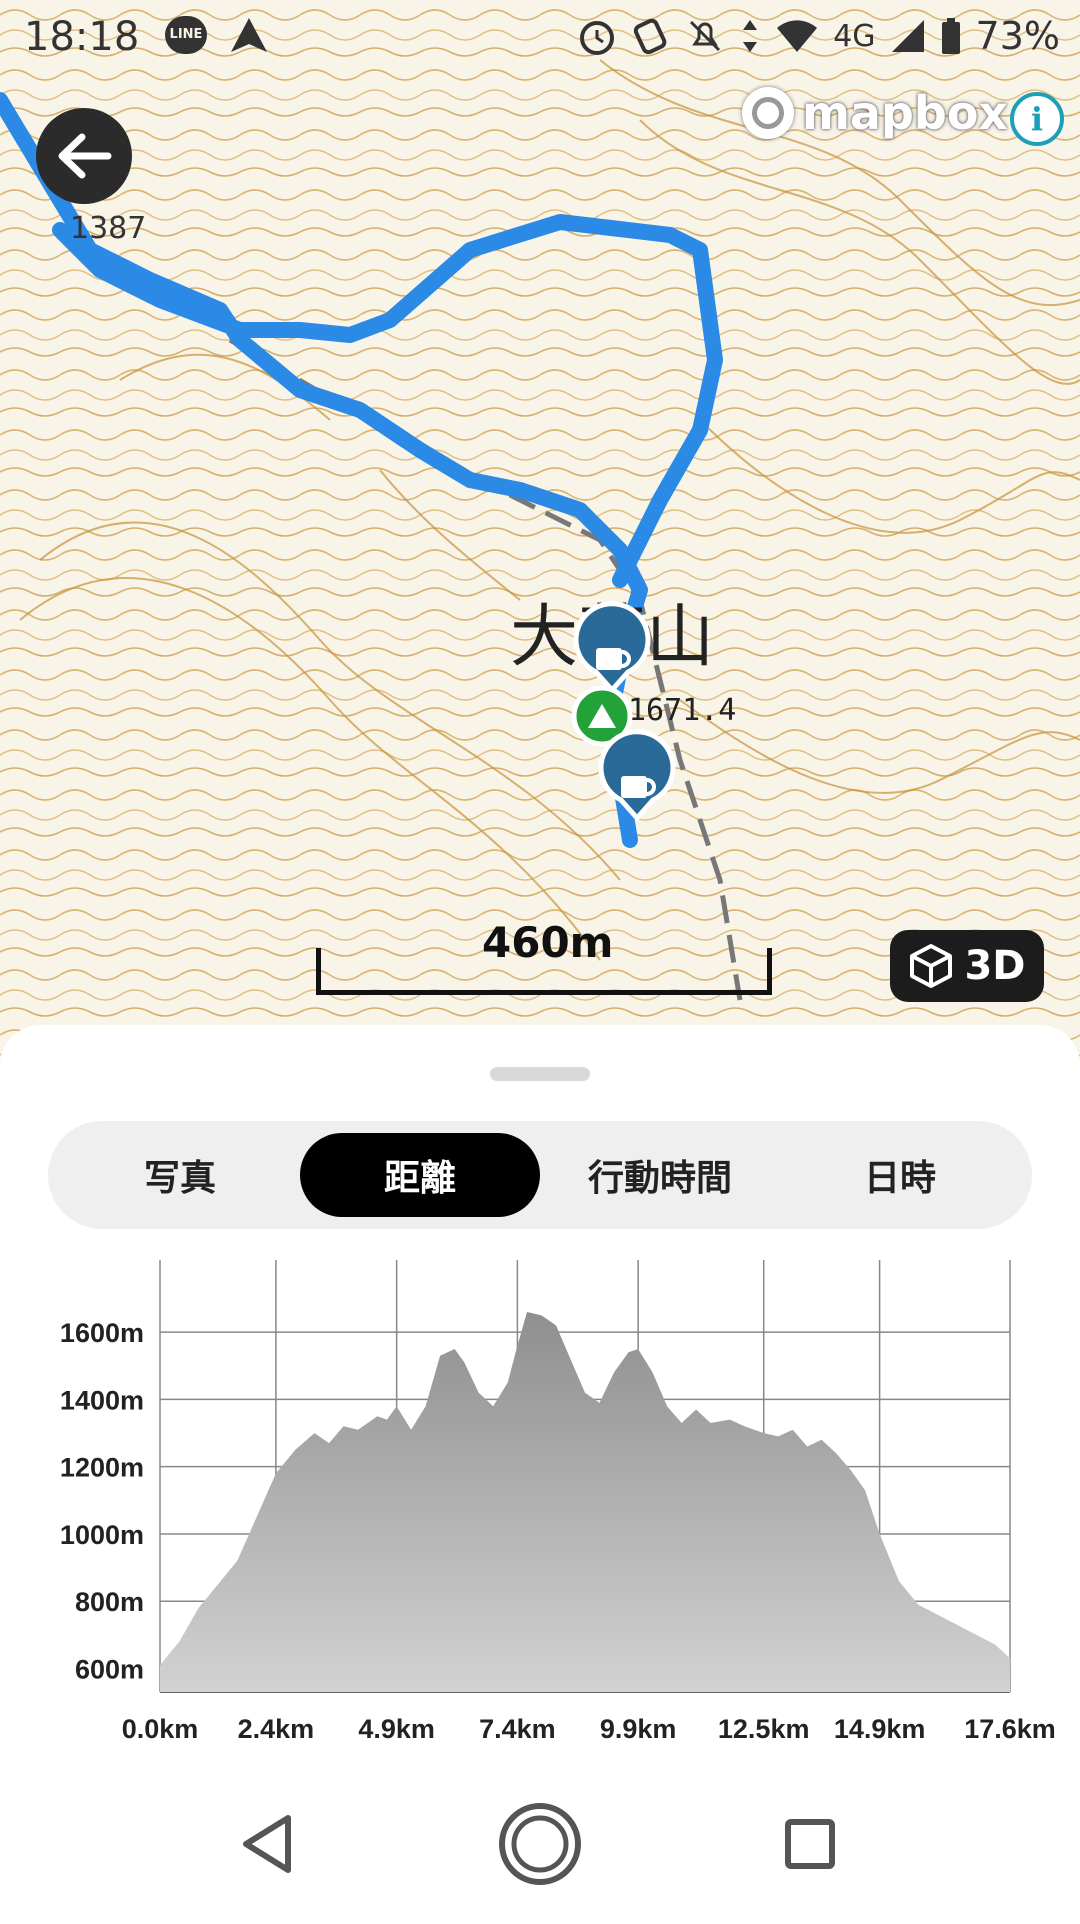  I want to click on y-tick-label: 1200m, so click(102, 1468).